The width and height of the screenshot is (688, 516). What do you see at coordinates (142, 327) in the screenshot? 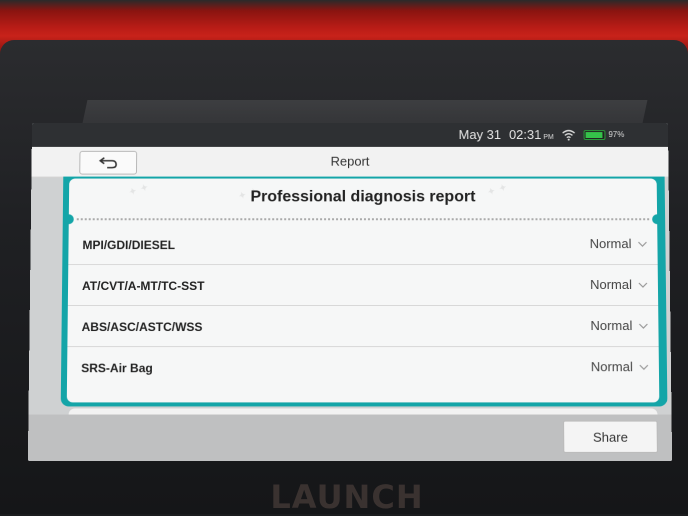
I see `system-label: ABS/ASC/ASTC/WSS` at bounding box center [142, 327].